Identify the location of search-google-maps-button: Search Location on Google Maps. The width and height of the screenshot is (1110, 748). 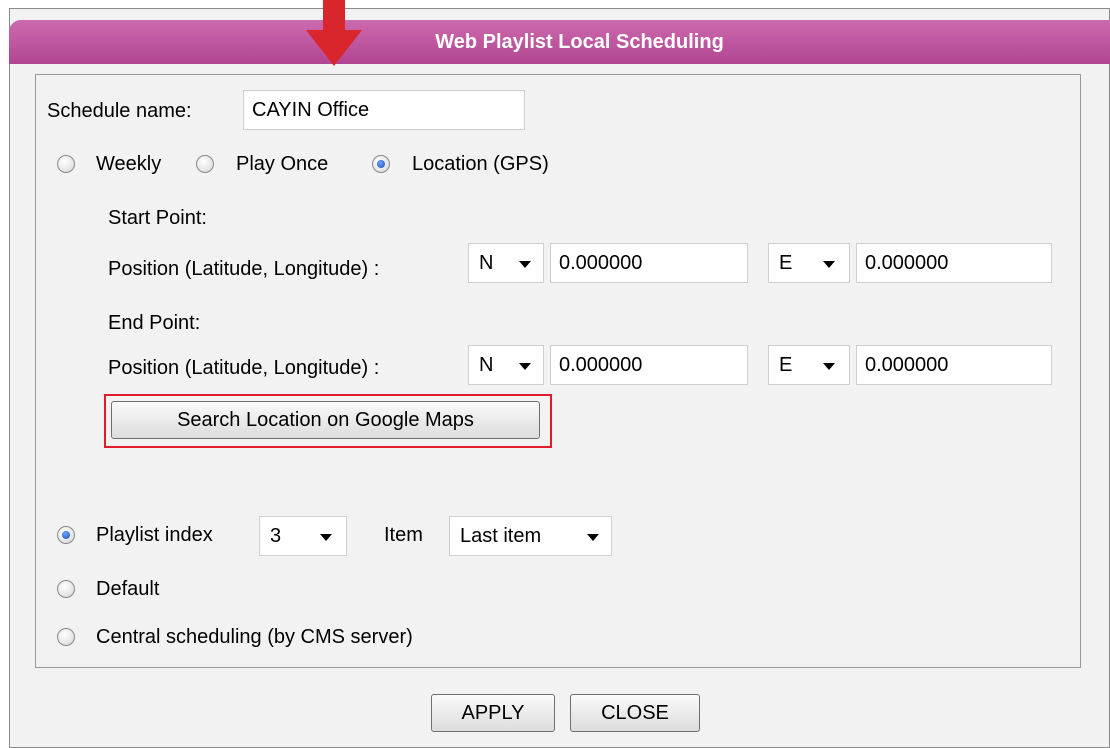
(325, 420).